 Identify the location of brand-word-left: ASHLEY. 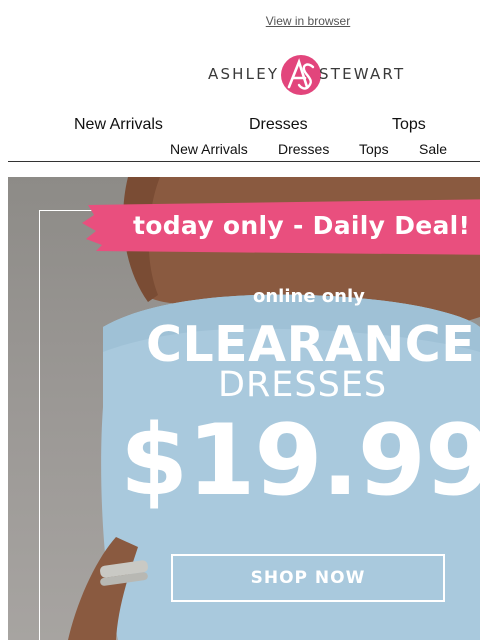
(244, 74).